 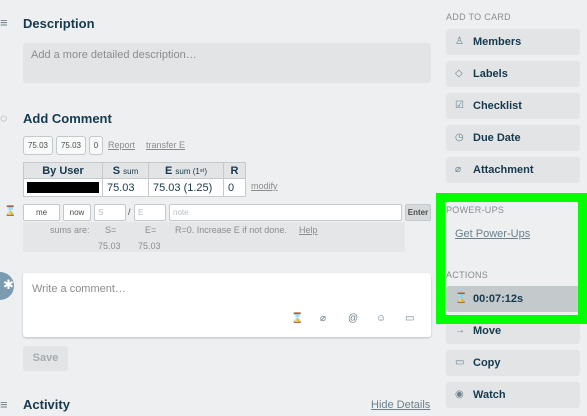 What do you see at coordinates (475, 210) in the screenshot?
I see `powerups-heading: POWER-UPS` at bounding box center [475, 210].